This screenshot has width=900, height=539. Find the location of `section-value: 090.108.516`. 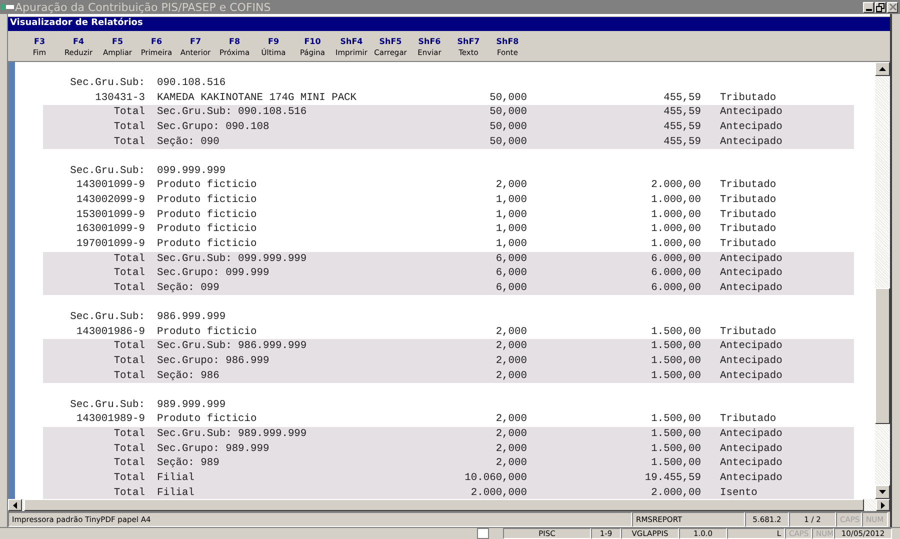

section-value: 090.108.516 is located at coordinates (191, 83).